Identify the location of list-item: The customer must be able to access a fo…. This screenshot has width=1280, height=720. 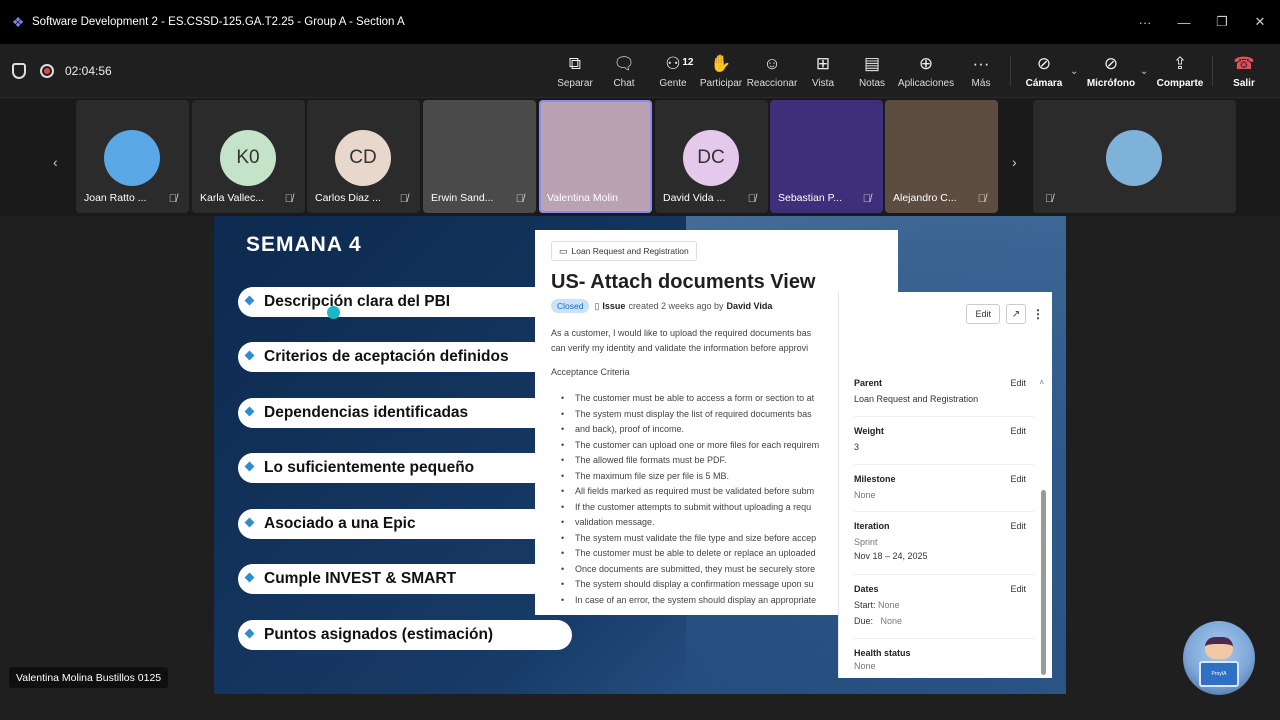
(701, 399).